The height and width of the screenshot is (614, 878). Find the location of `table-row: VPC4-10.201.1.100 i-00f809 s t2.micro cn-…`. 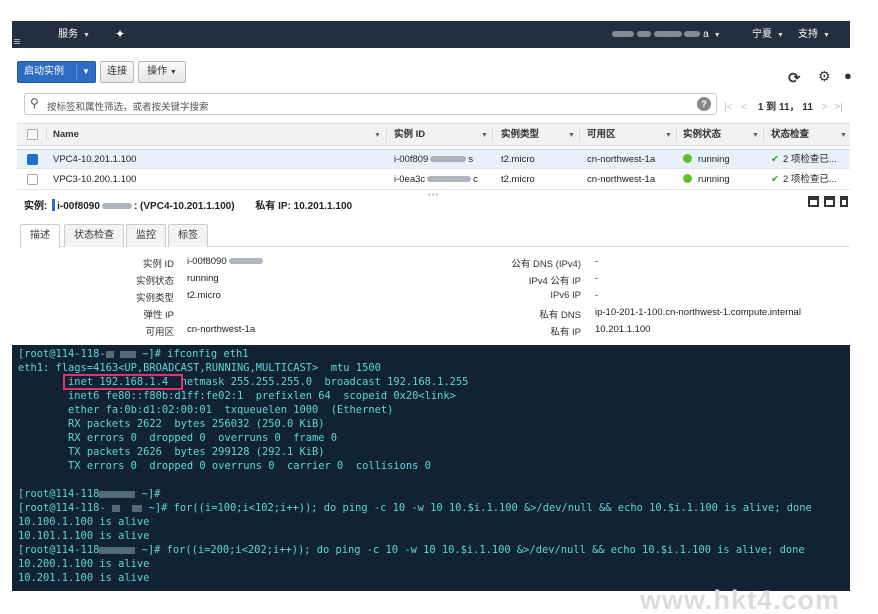

table-row: VPC4-10.201.1.100 i-00f809 s t2.micro cn-… is located at coordinates (433, 159).